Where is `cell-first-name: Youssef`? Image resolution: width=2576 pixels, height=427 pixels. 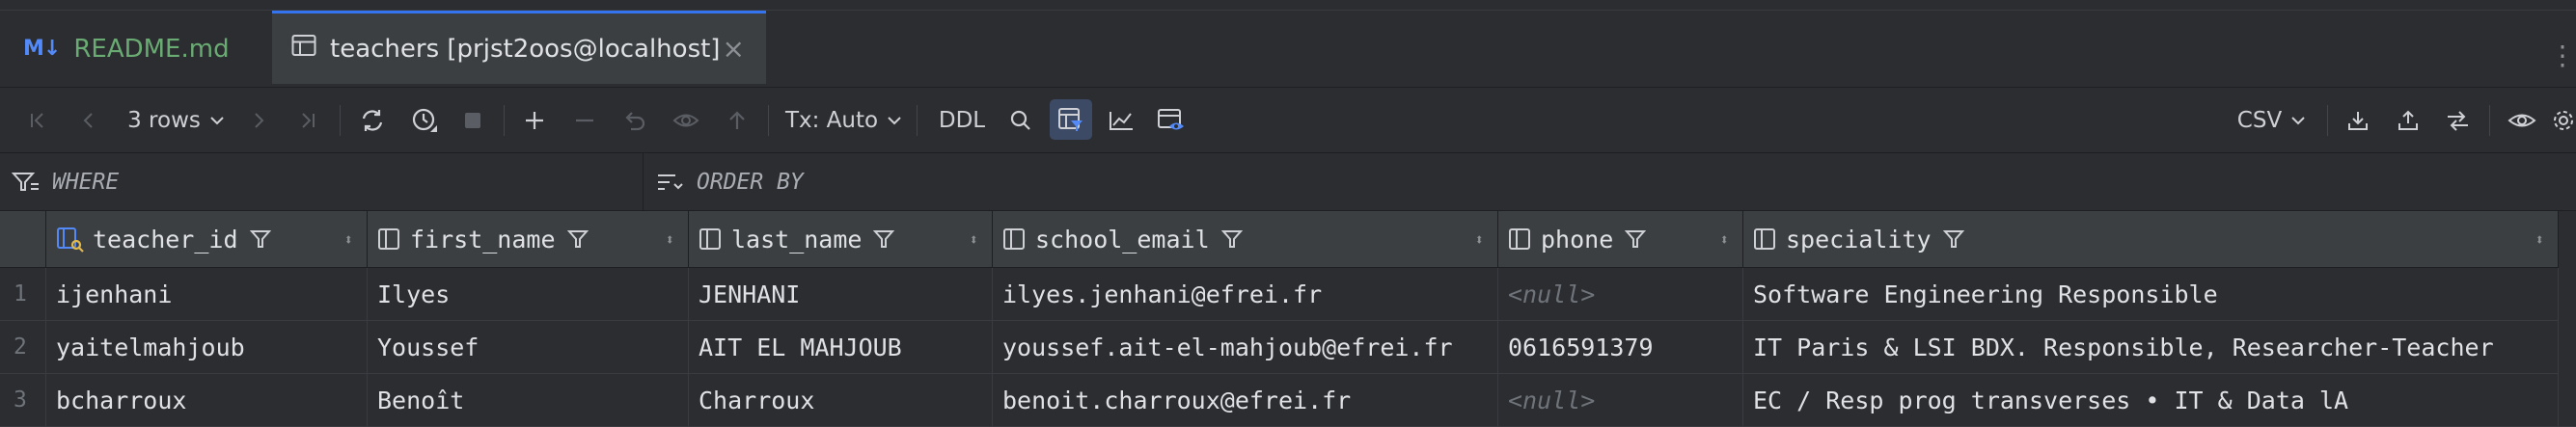
cell-first-name: Youssef is located at coordinates (529, 347).